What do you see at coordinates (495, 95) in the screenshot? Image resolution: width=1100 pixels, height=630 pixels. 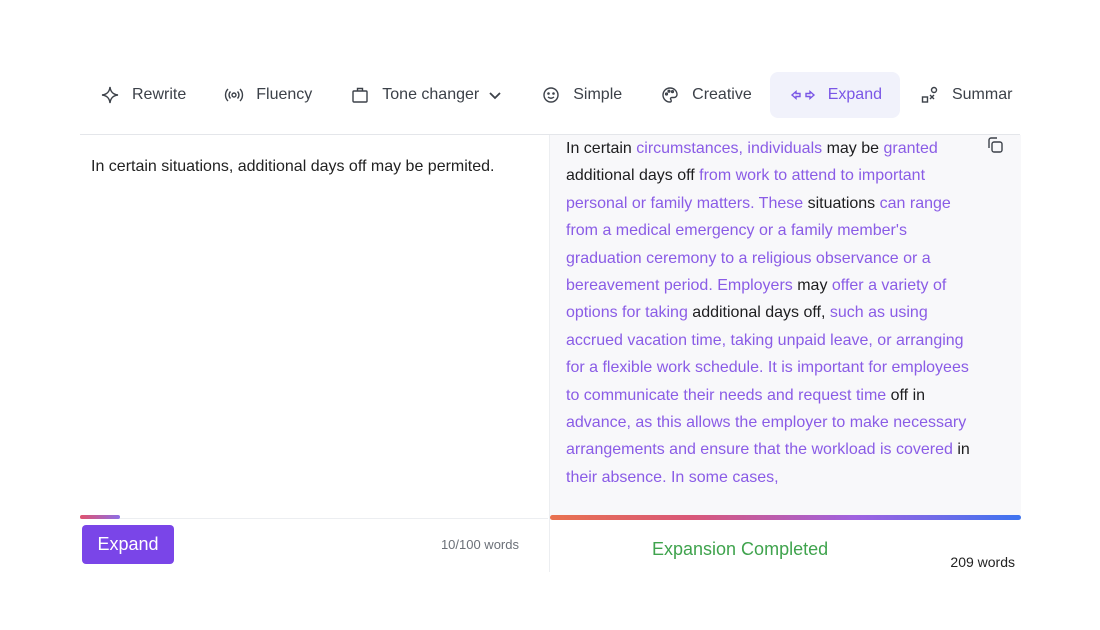 I see `chevron-down-icon` at bounding box center [495, 95].